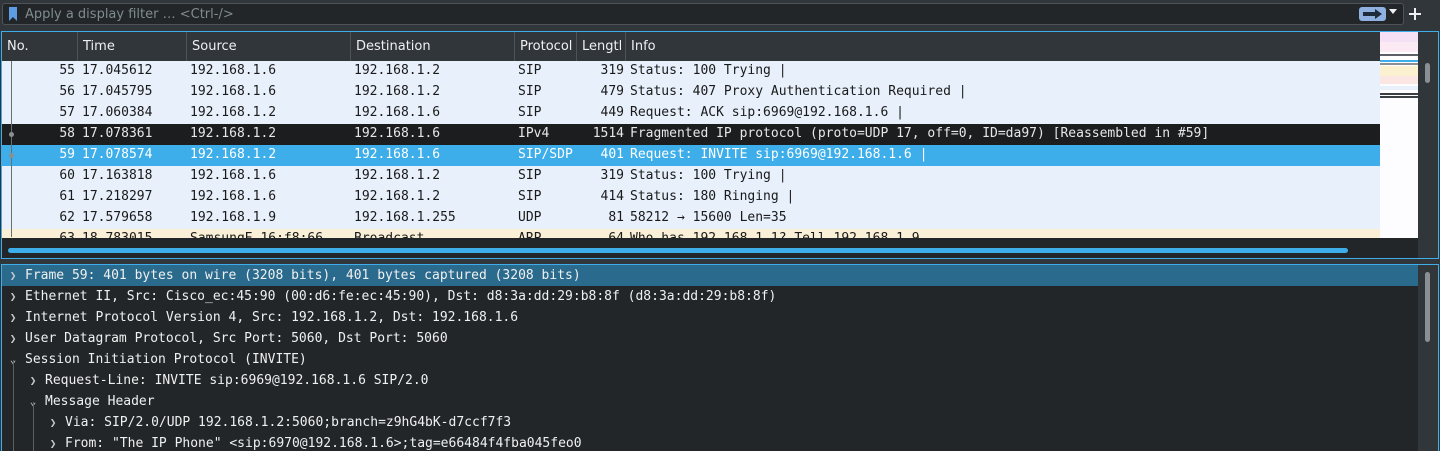 The width and height of the screenshot is (1440, 451). What do you see at coordinates (40, 46) in the screenshot?
I see `column-header-no: No.` at bounding box center [40, 46].